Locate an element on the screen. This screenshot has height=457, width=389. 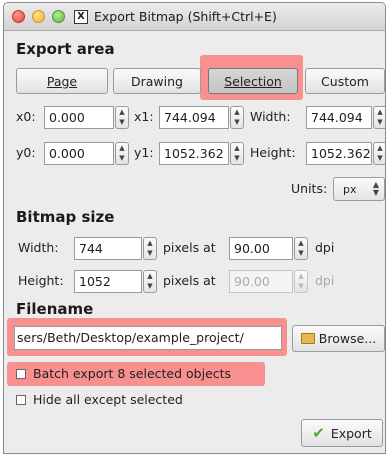
filename-input: sers/Beth/Desktop/example_project/ is located at coordinates (148, 338).